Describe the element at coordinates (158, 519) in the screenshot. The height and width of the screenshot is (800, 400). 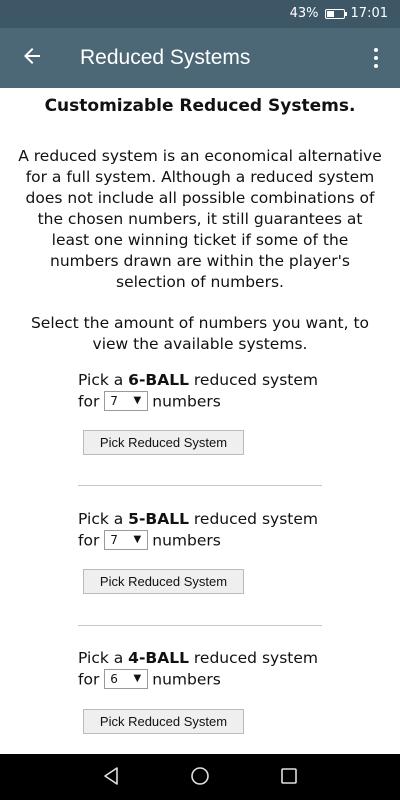
I see `ball-label: 5-BALL` at that location.